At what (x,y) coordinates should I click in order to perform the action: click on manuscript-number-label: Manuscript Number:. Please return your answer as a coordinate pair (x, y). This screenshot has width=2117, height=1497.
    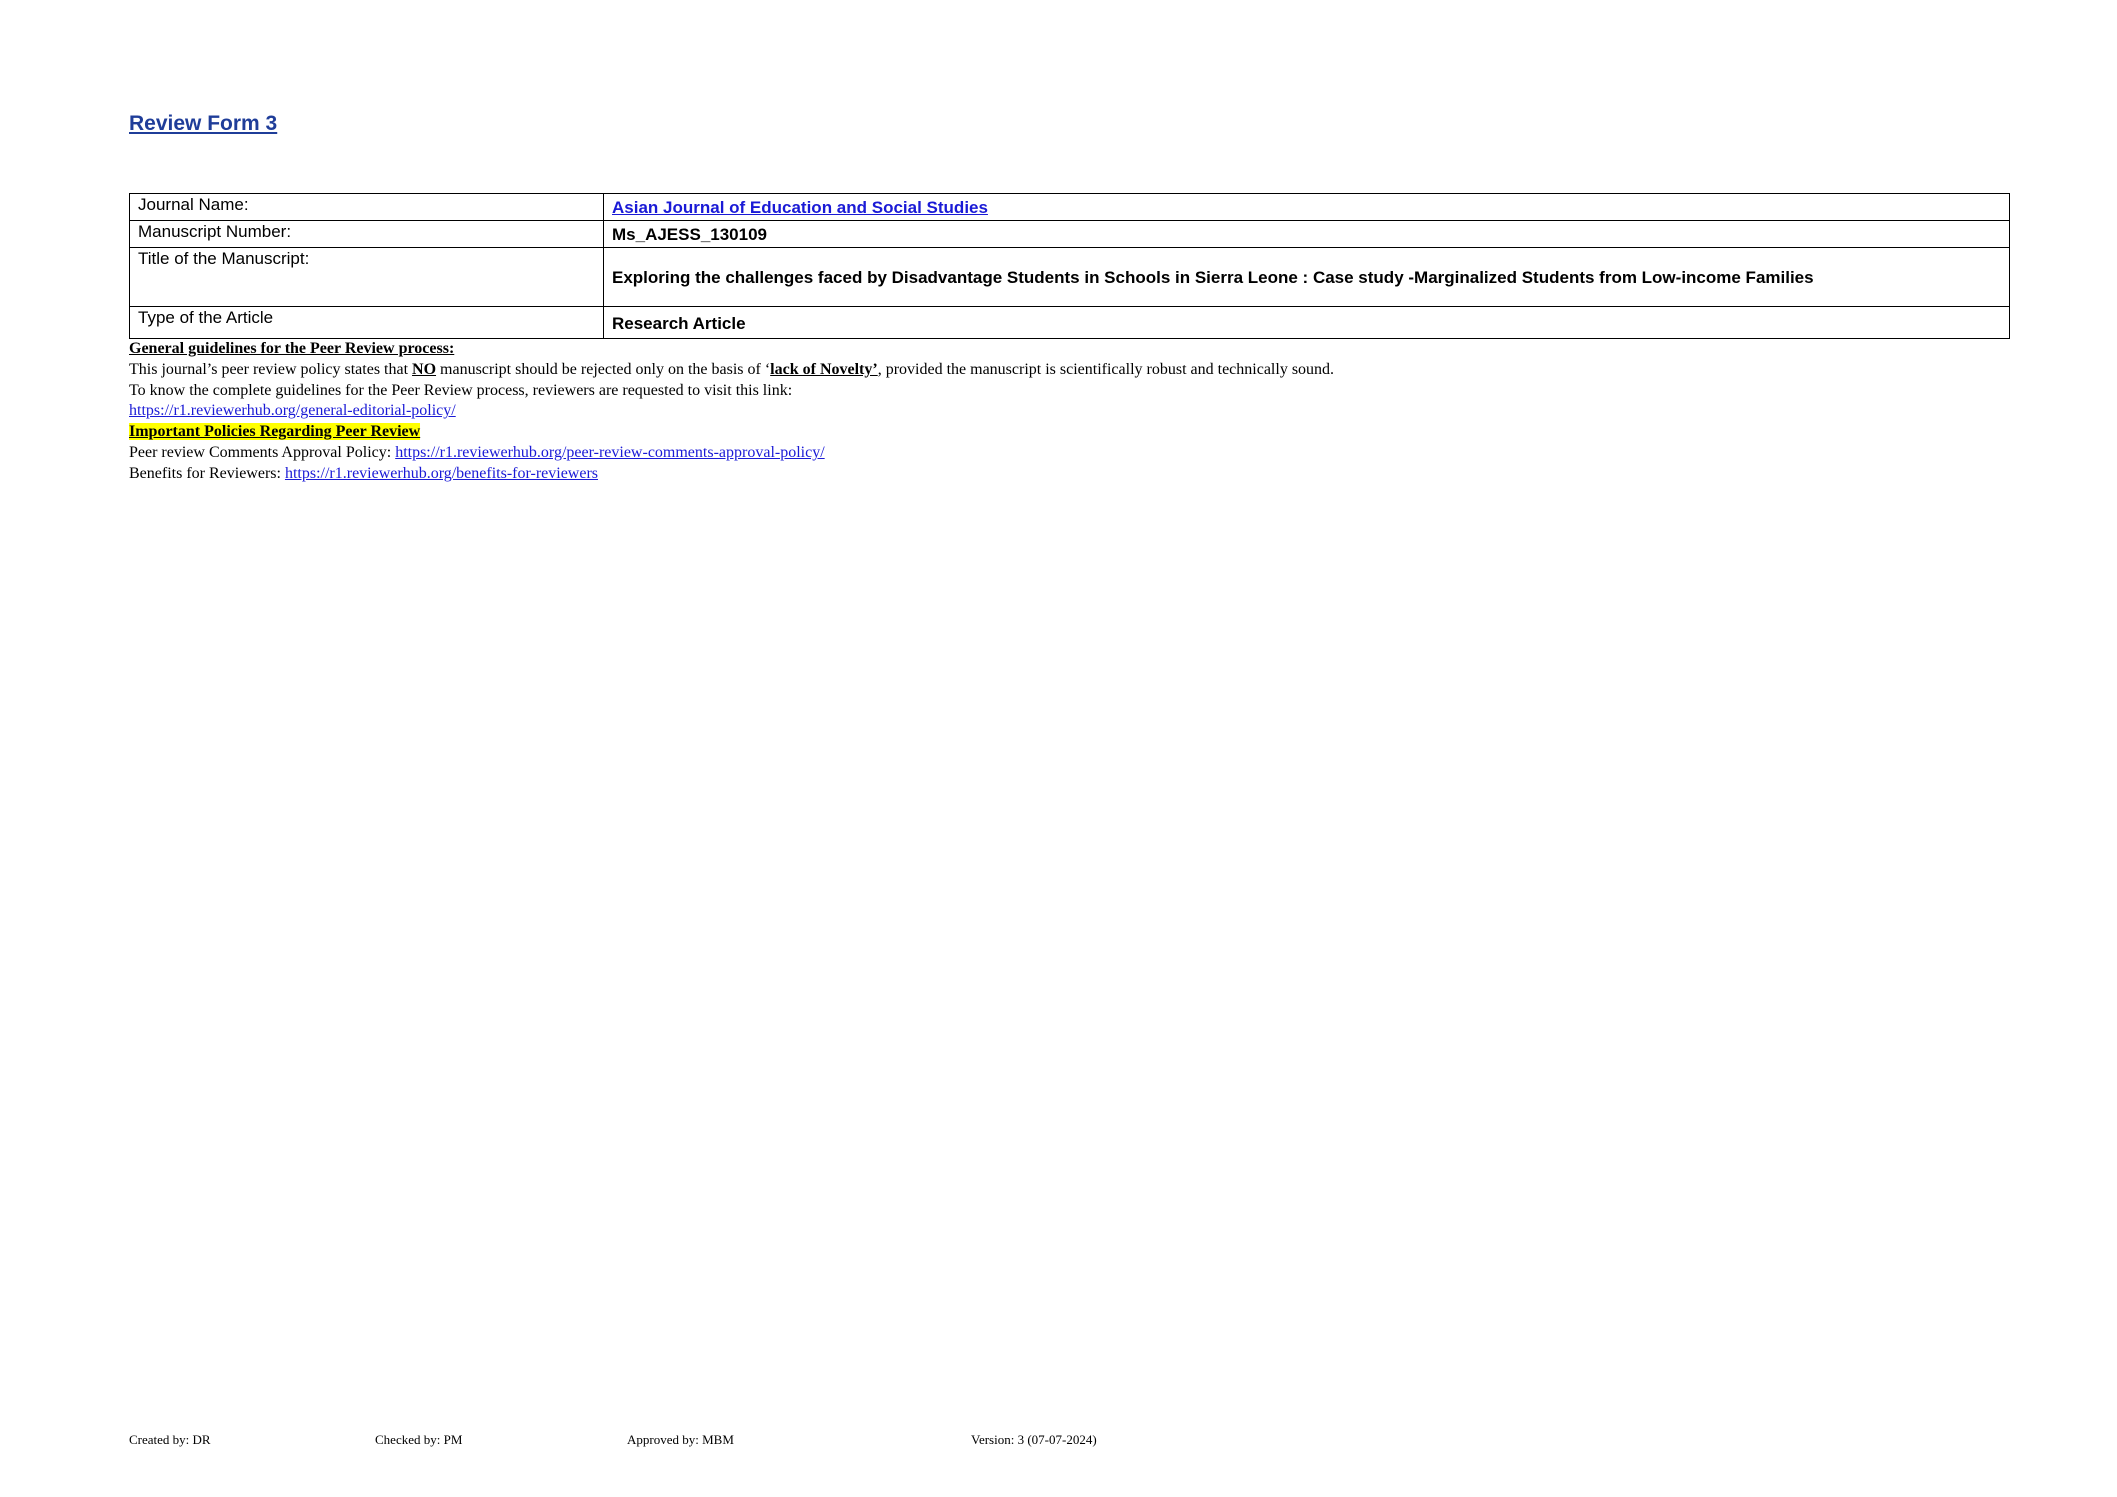
    Looking at the image, I should click on (366, 234).